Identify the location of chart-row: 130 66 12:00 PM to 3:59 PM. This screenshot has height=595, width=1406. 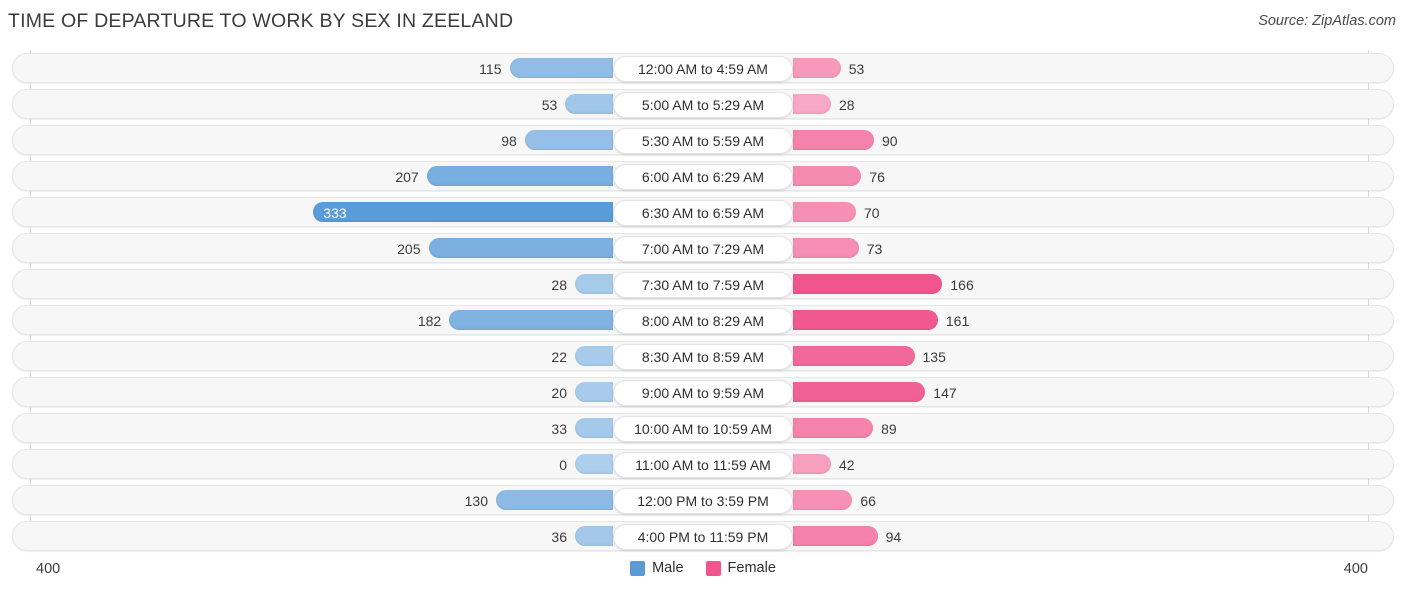
(703, 500).